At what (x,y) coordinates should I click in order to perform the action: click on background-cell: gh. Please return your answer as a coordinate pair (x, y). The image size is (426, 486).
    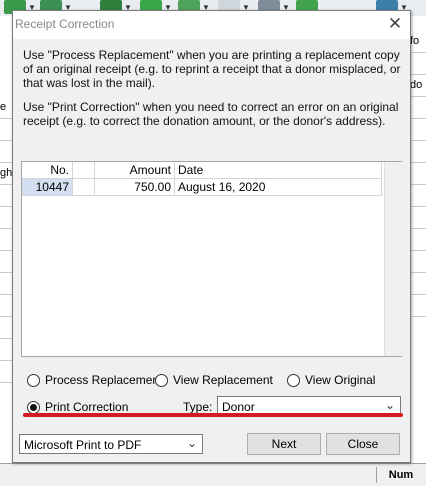
    Looking at the image, I should click on (6, 173).